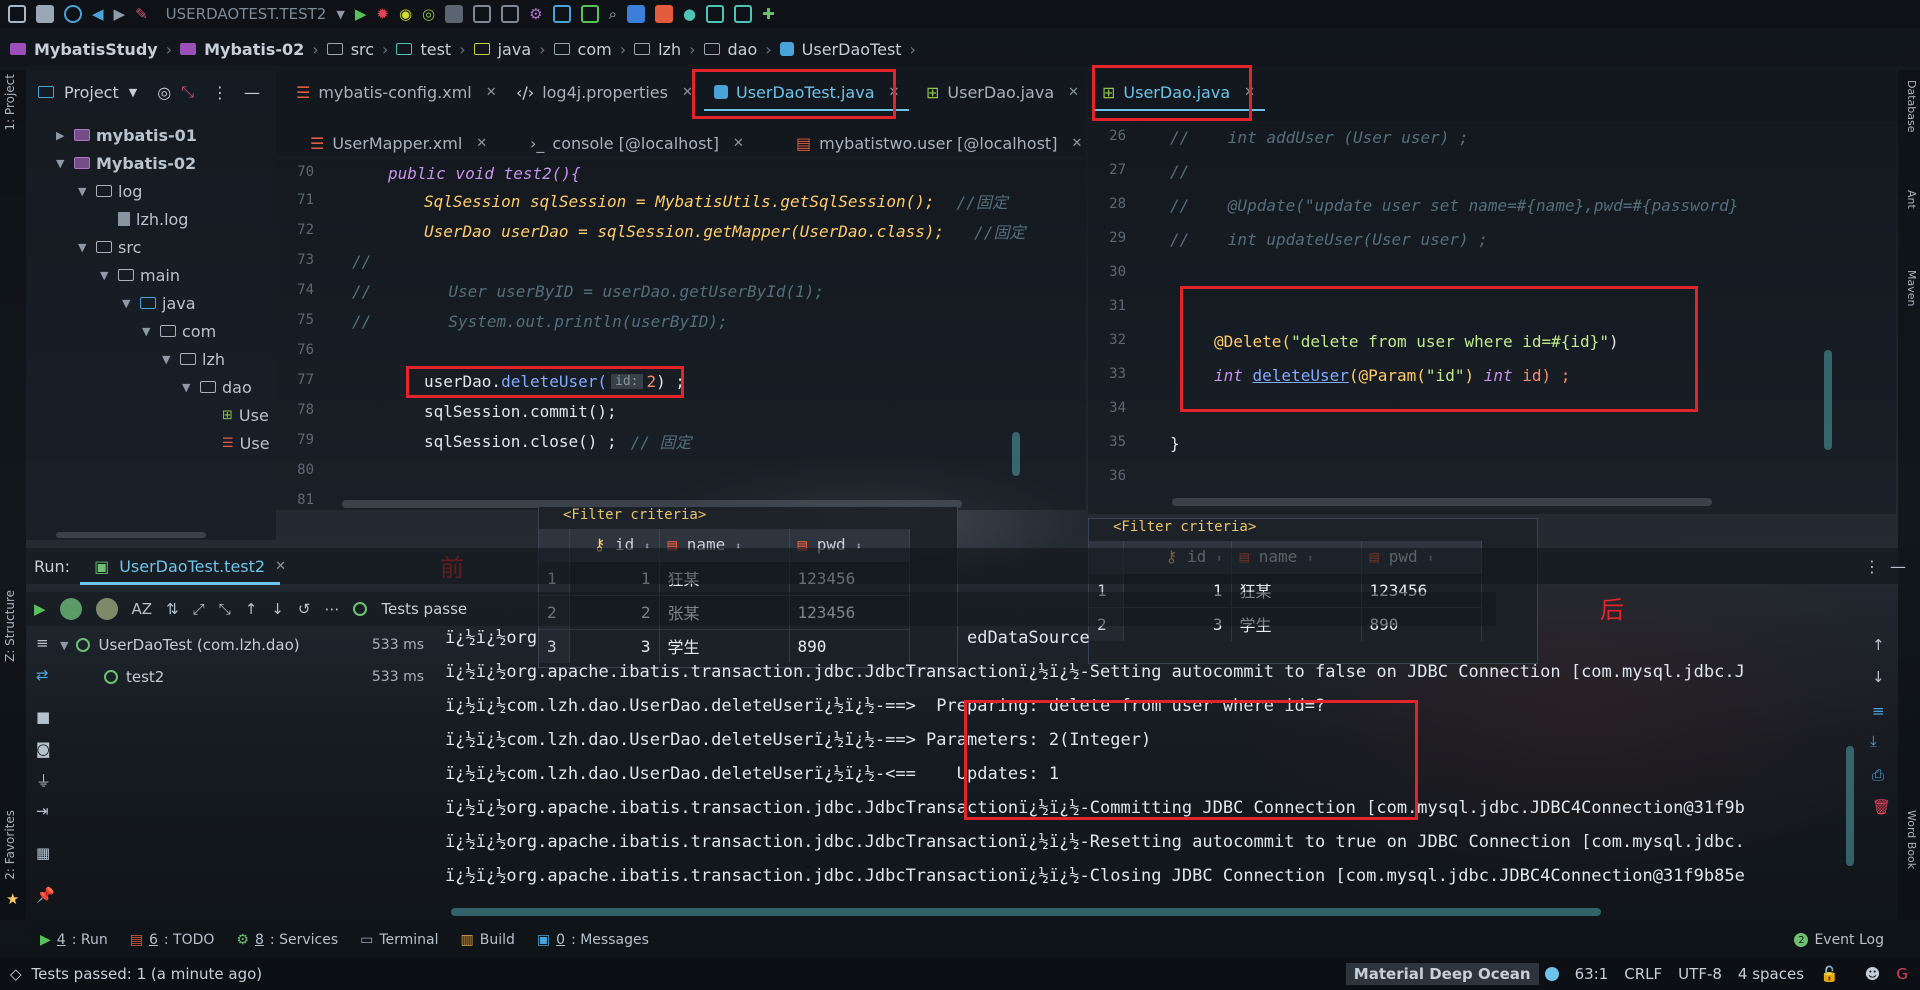 The width and height of the screenshot is (1920, 990). Describe the element at coordinates (405, 14) in the screenshot. I see `coverage-icon: ◉` at that location.